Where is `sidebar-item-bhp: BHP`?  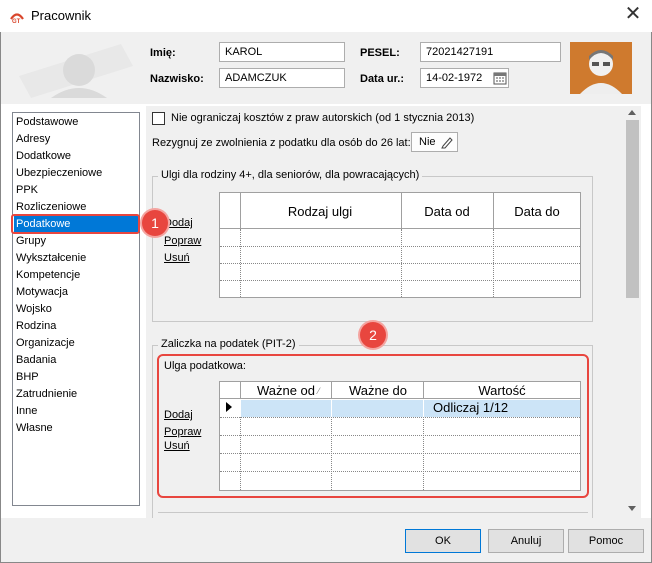
sidebar-item-bhp: BHP is located at coordinates (77, 377).